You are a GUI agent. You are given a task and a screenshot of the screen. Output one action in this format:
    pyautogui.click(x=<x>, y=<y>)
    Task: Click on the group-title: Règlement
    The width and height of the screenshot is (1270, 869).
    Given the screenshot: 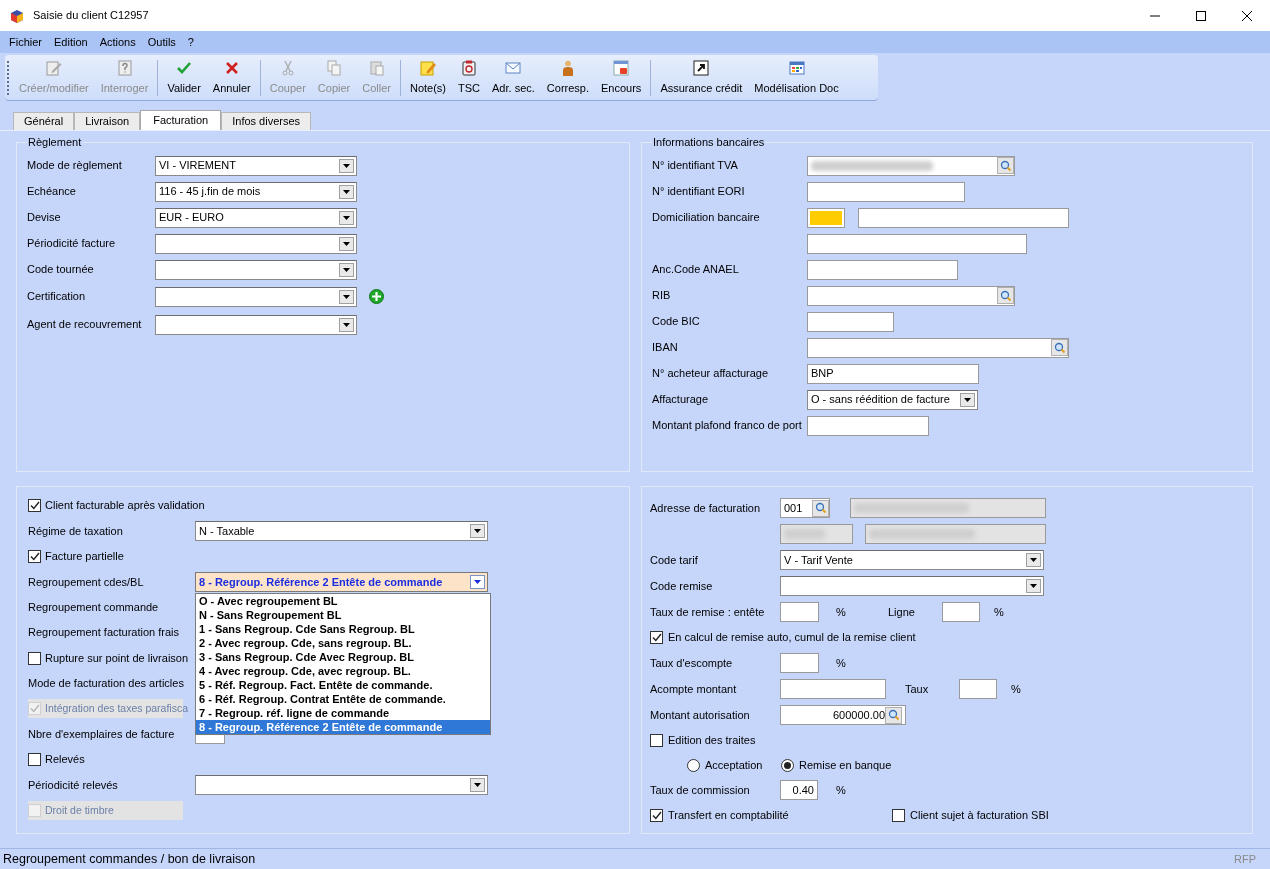 What is the action you would take?
    pyautogui.click(x=55, y=142)
    